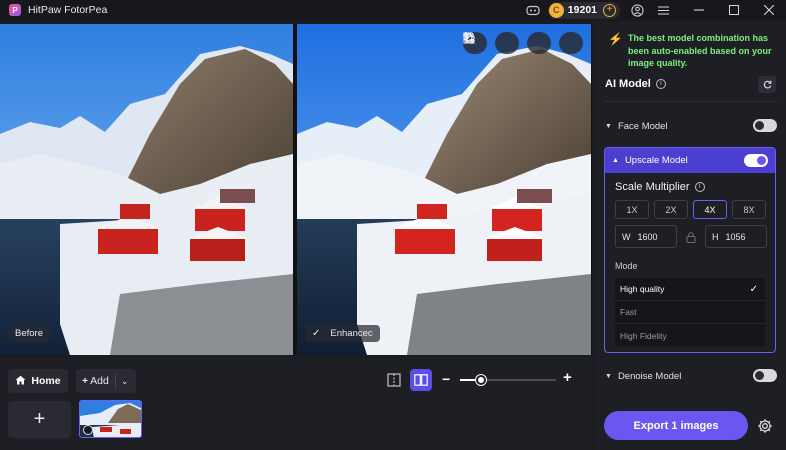  I want to click on mode-option-high-fidelity: High Fidelity, so click(690, 335).